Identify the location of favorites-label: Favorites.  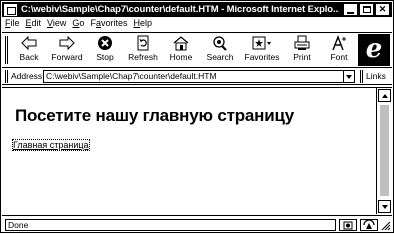
(262, 57).